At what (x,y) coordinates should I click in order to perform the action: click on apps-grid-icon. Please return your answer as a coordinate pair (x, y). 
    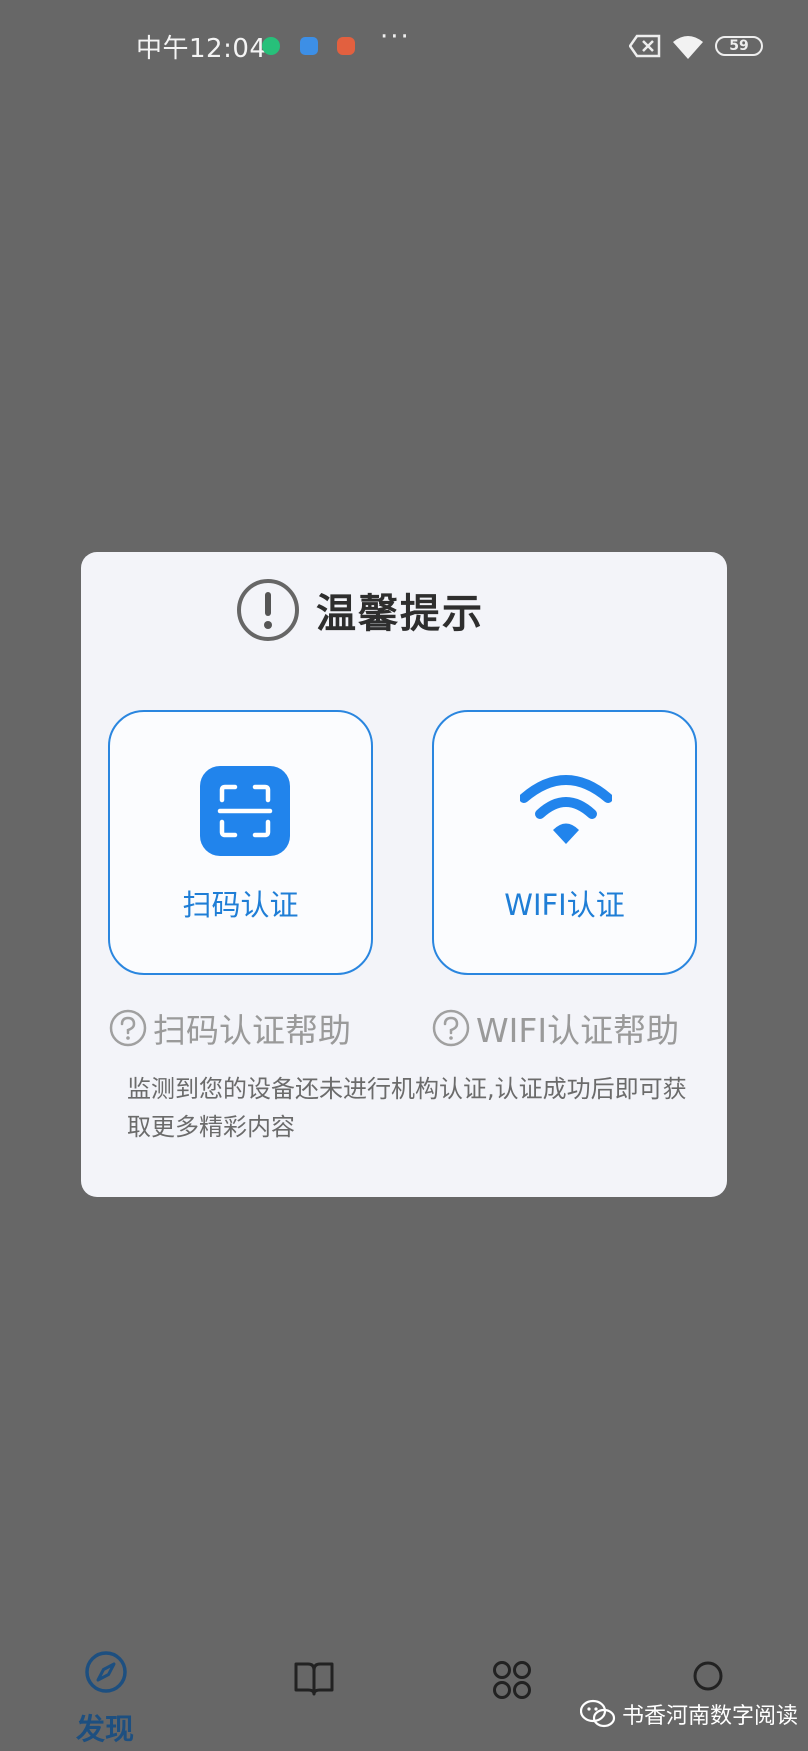
    Looking at the image, I should click on (512, 1680).